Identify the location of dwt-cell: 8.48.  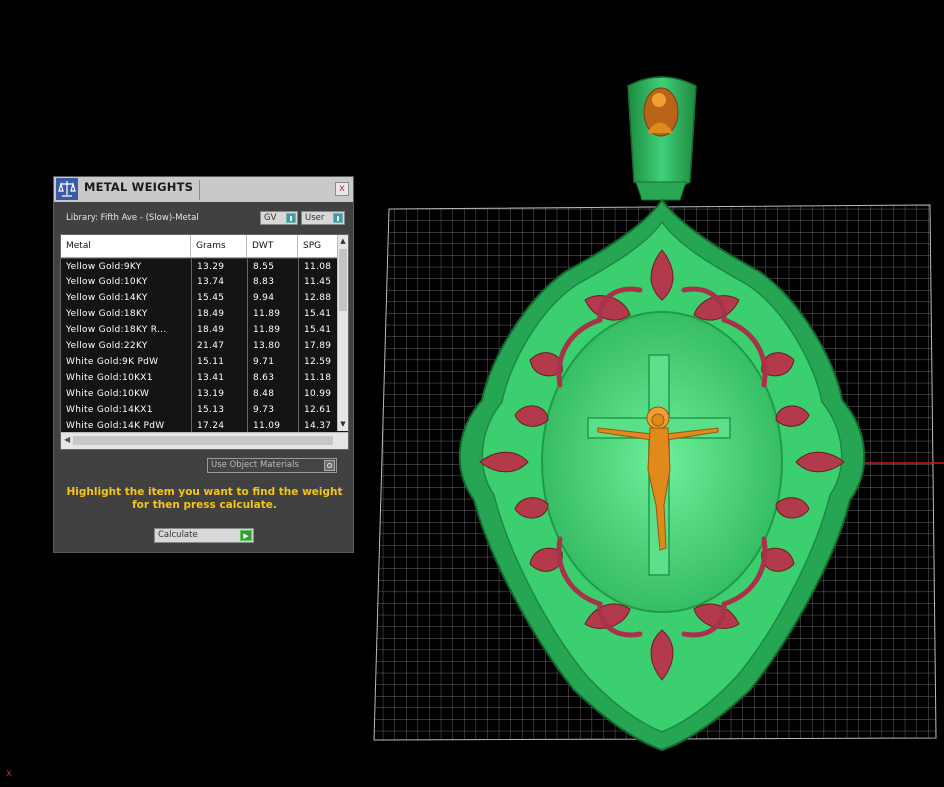
(272, 394).